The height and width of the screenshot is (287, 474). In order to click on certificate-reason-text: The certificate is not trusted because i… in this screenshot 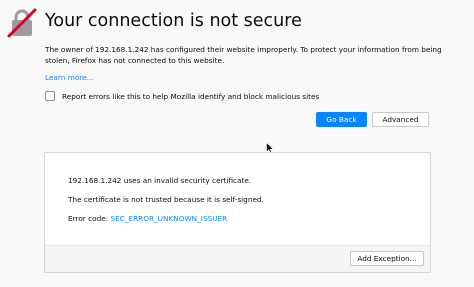, I will do `click(166, 199)`.